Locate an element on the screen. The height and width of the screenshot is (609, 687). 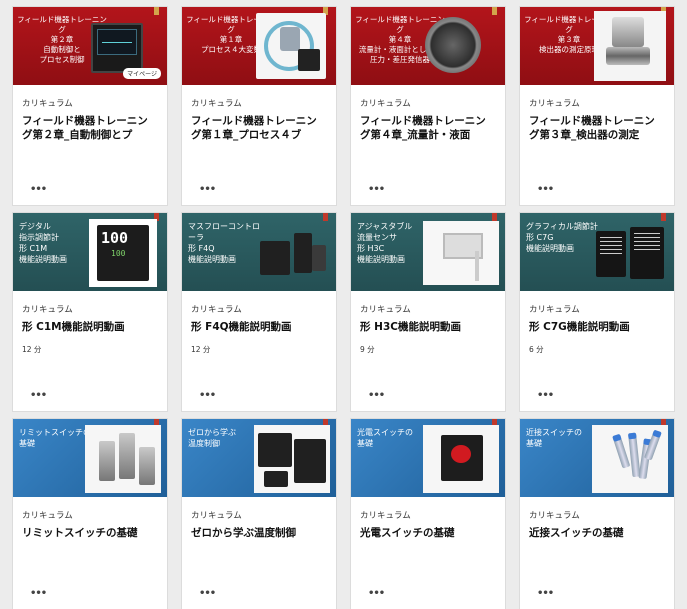
course-card: 近接スイッチの 基礎 カリキュラム 近接スイッチの基礎 ••• is located at coordinates (597, 513).